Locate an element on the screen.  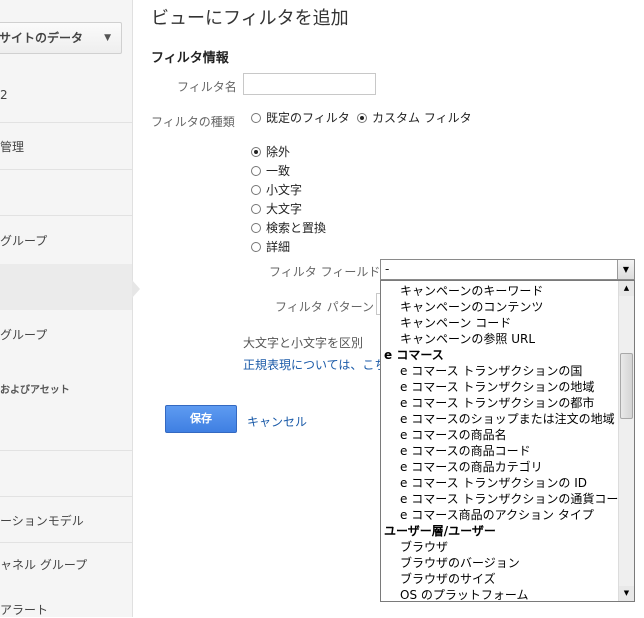
radio-advanced: 詳細 is located at coordinates (270, 246).